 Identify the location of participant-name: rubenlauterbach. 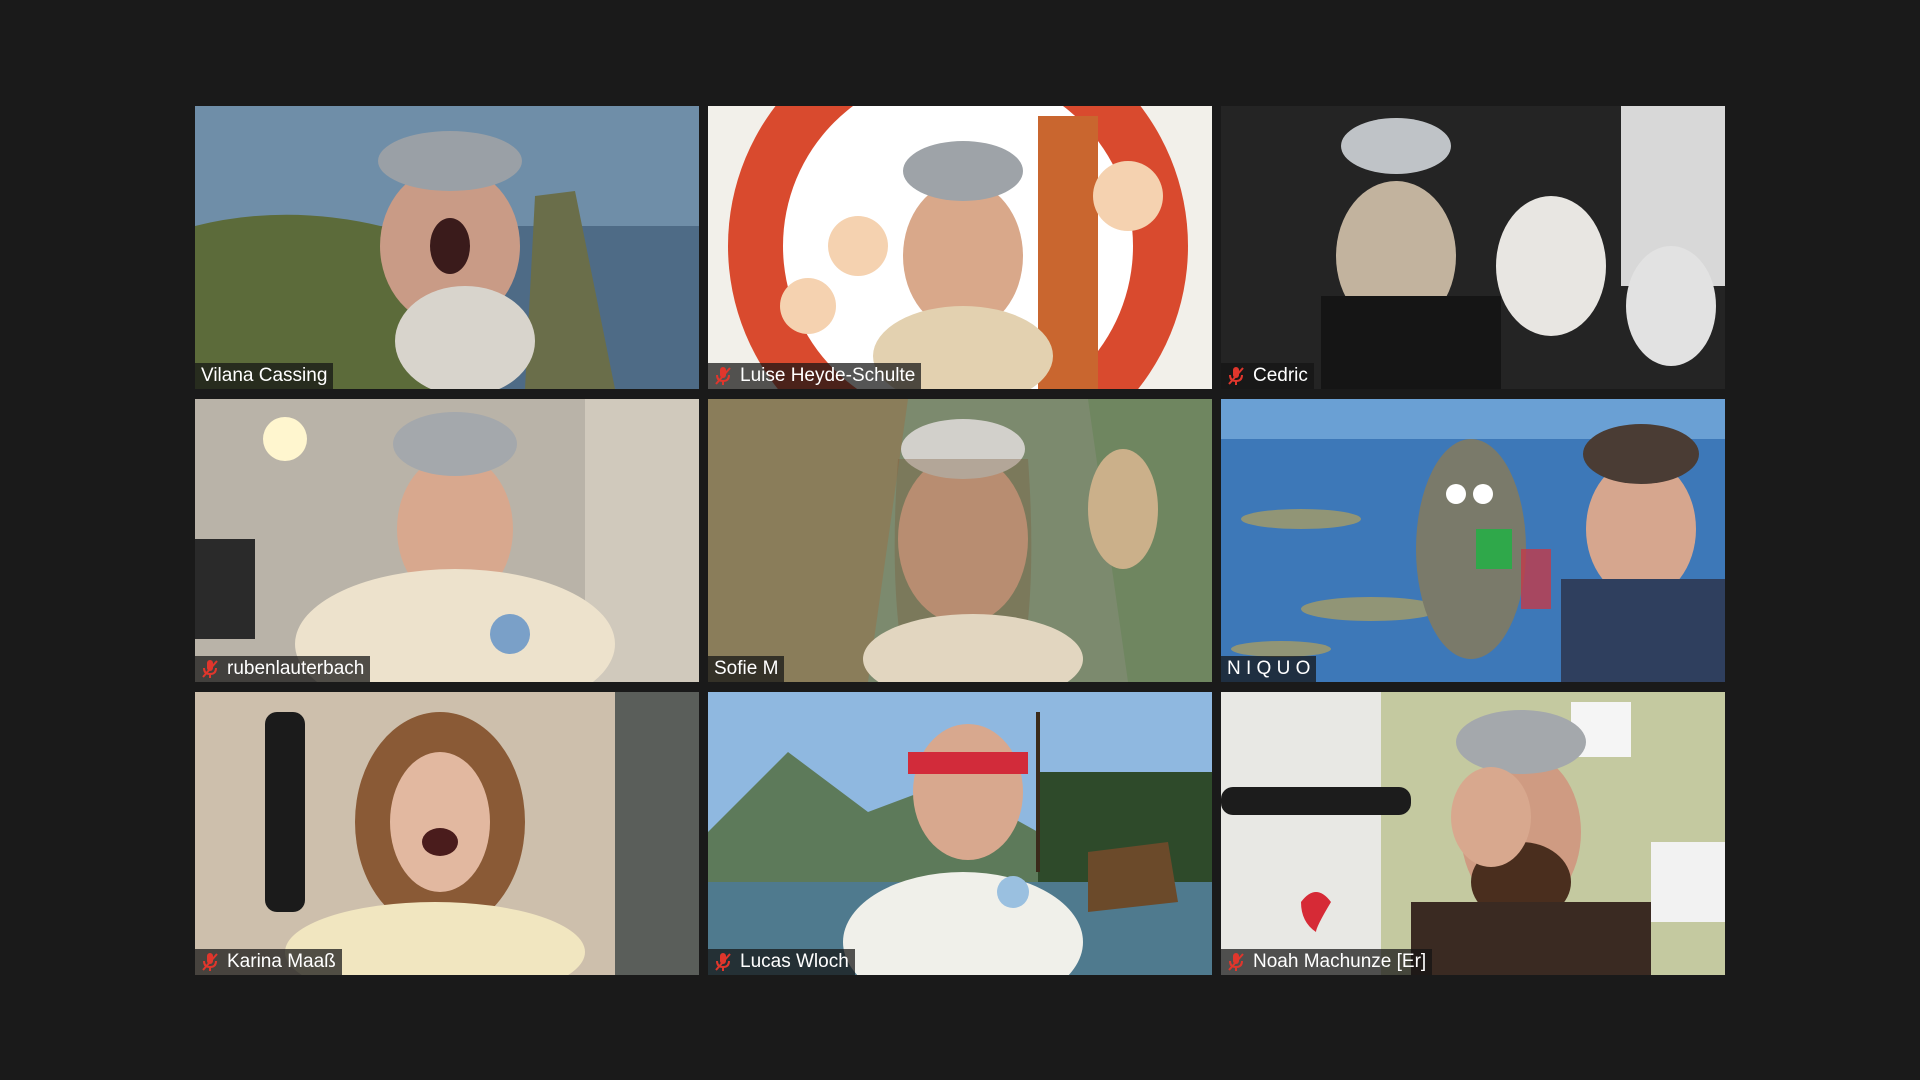
(296, 668).